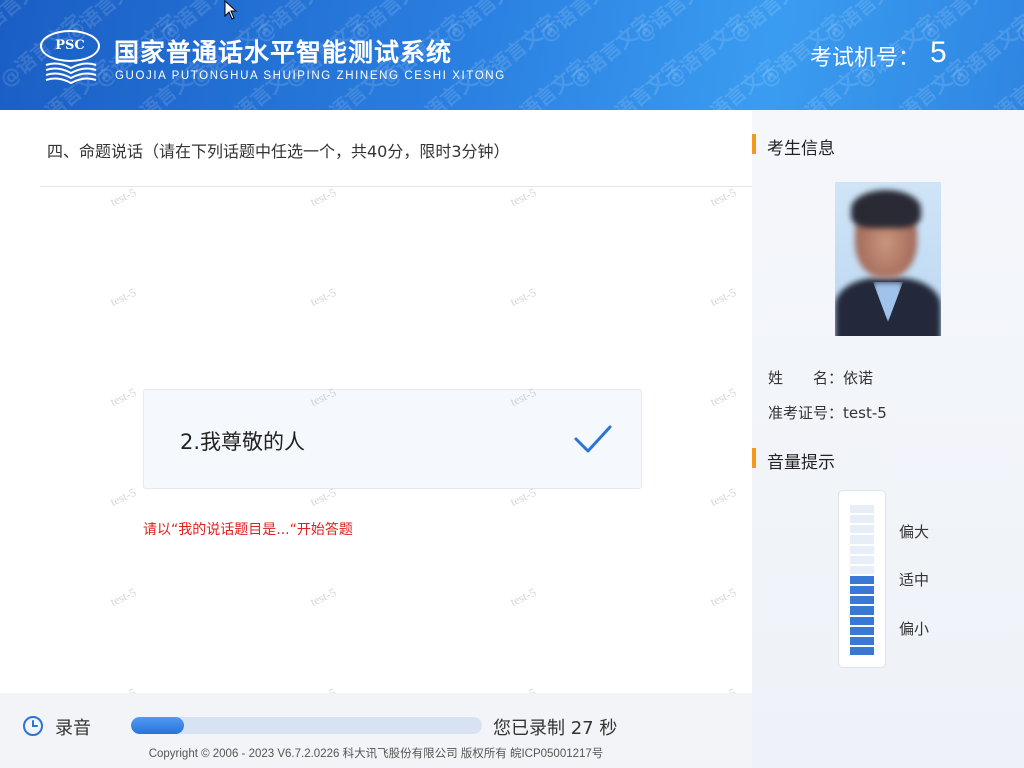 Image resolution: width=1024 pixels, height=768 pixels. Describe the element at coordinates (392, 439) in the screenshot. I see `topic-card: 2.我尊敬的人` at that location.